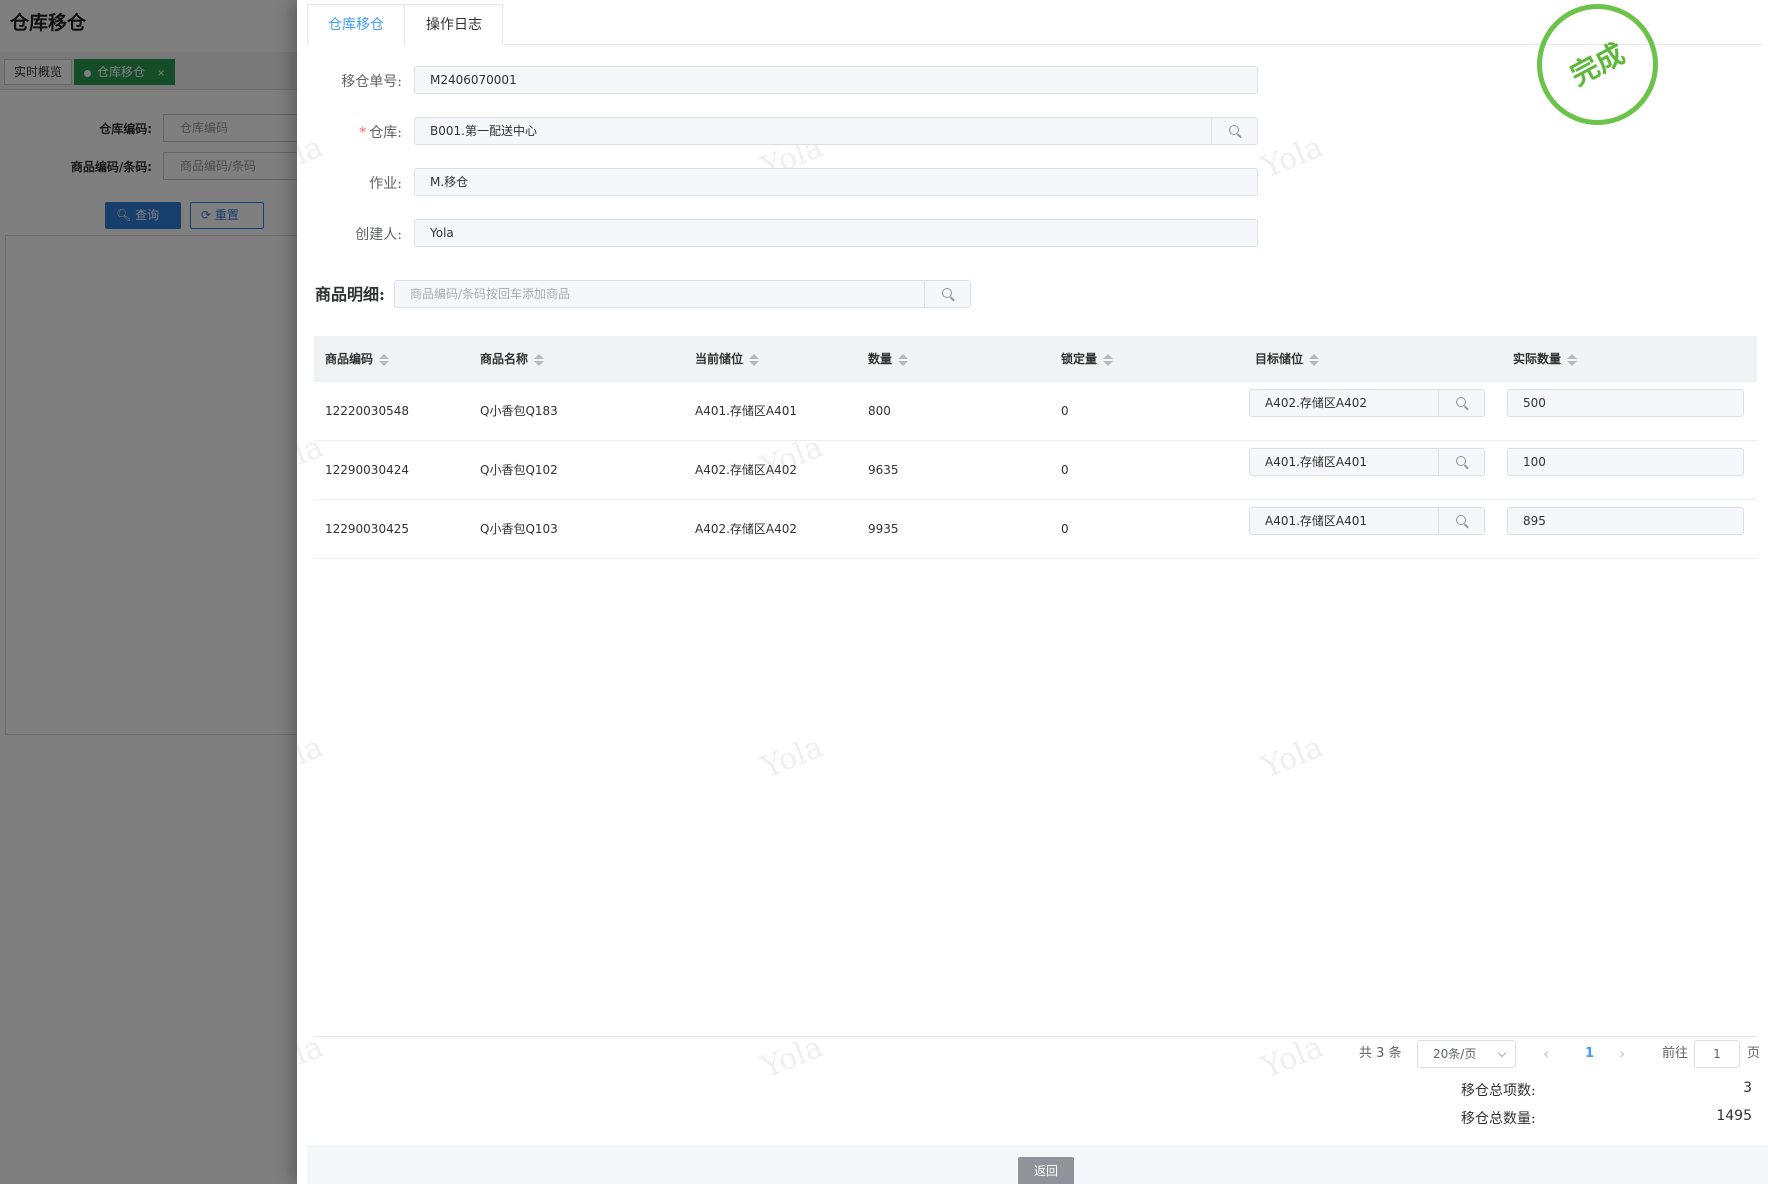 Image resolution: width=1768 pixels, height=1184 pixels. What do you see at coordinates (1498, 1119) in the screenshot?
I see `total-qty-label: 移仓总数量:` at bounding box center [1498, 1119].